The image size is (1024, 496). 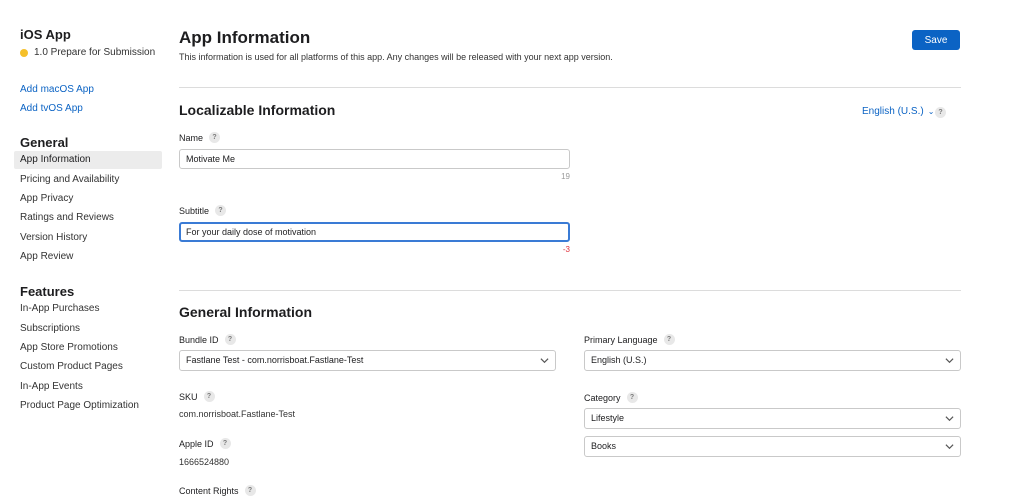 What do you see at coordinates (246, 312) in the screenshot?
I see `general-information-heading: General Information` at bounding box center [246, 312].